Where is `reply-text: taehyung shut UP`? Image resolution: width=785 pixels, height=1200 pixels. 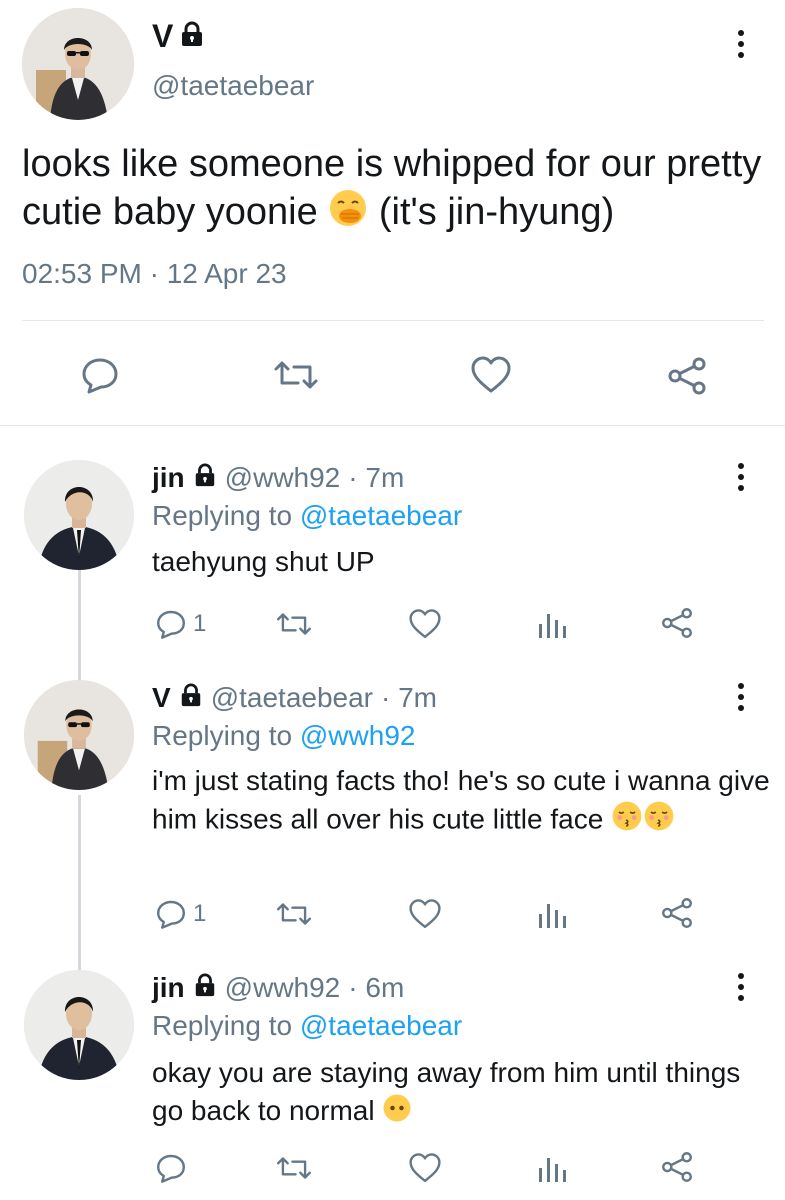
reply-text: taehyung shut UP is located at coordinates (263, 561).